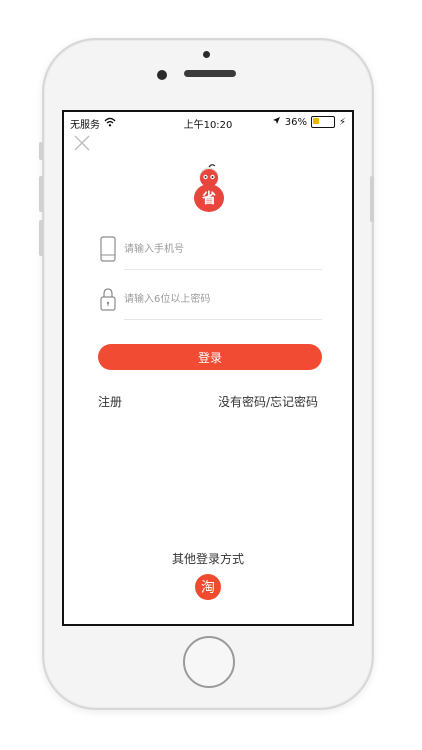  I want to click on forgot-password-link: 没有密码/忘记密码, so click(268, 401).